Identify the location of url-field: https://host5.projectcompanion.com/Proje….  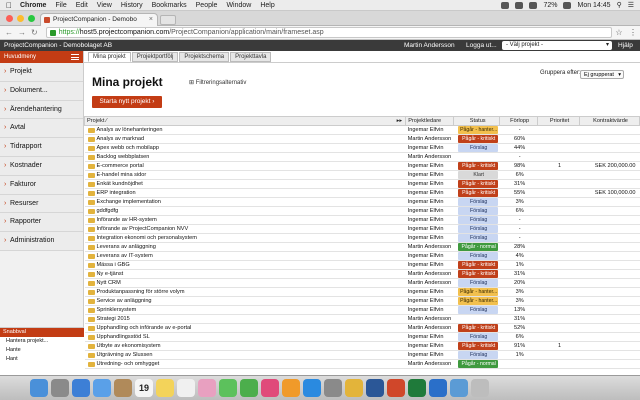
(328, 32).